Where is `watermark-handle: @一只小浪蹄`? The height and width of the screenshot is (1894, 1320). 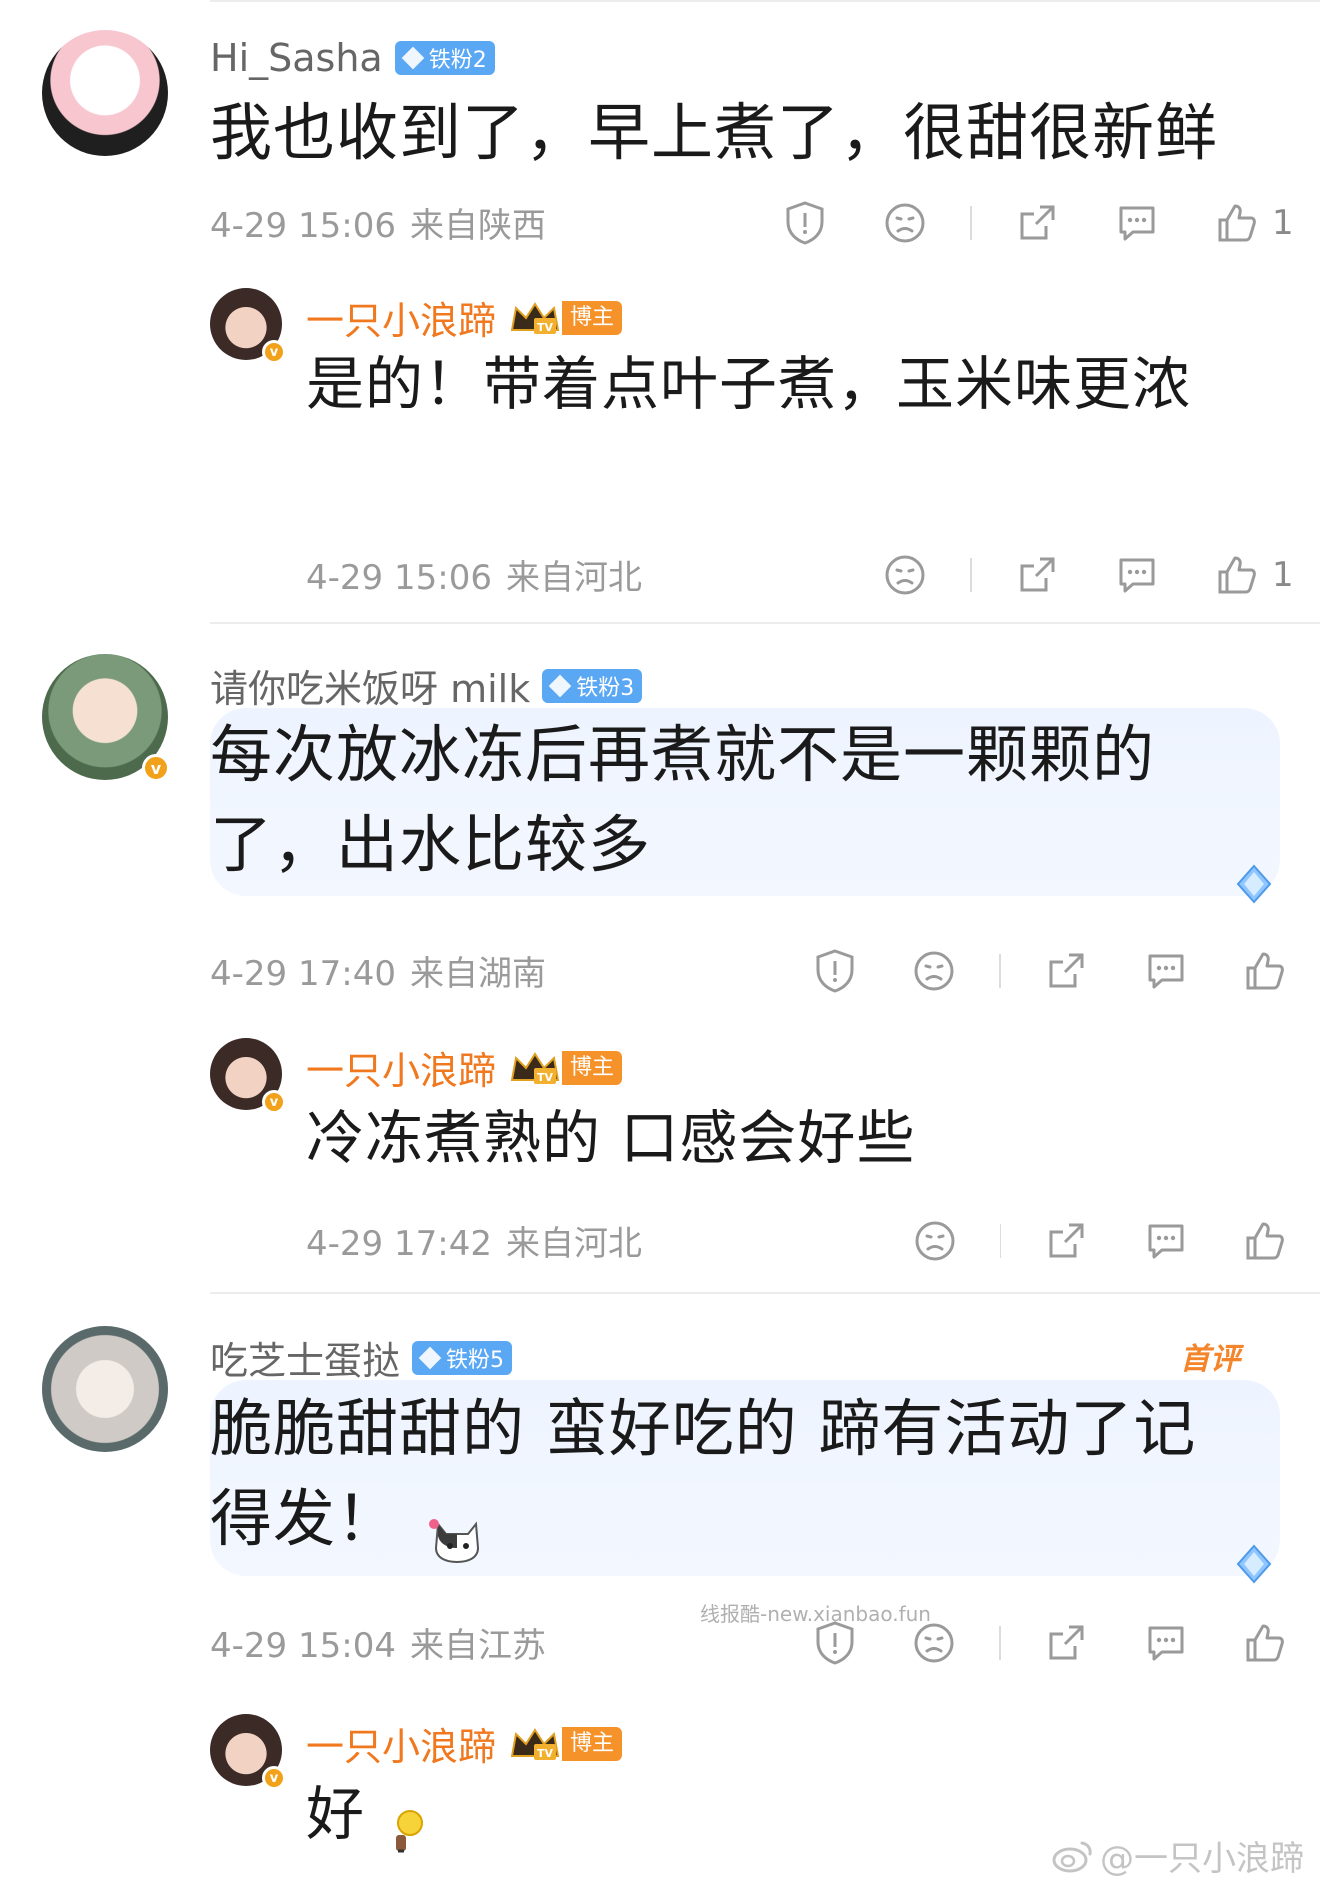
watermark-handle: @一只小浪蹄 is located at coordinates (1202, 1859).